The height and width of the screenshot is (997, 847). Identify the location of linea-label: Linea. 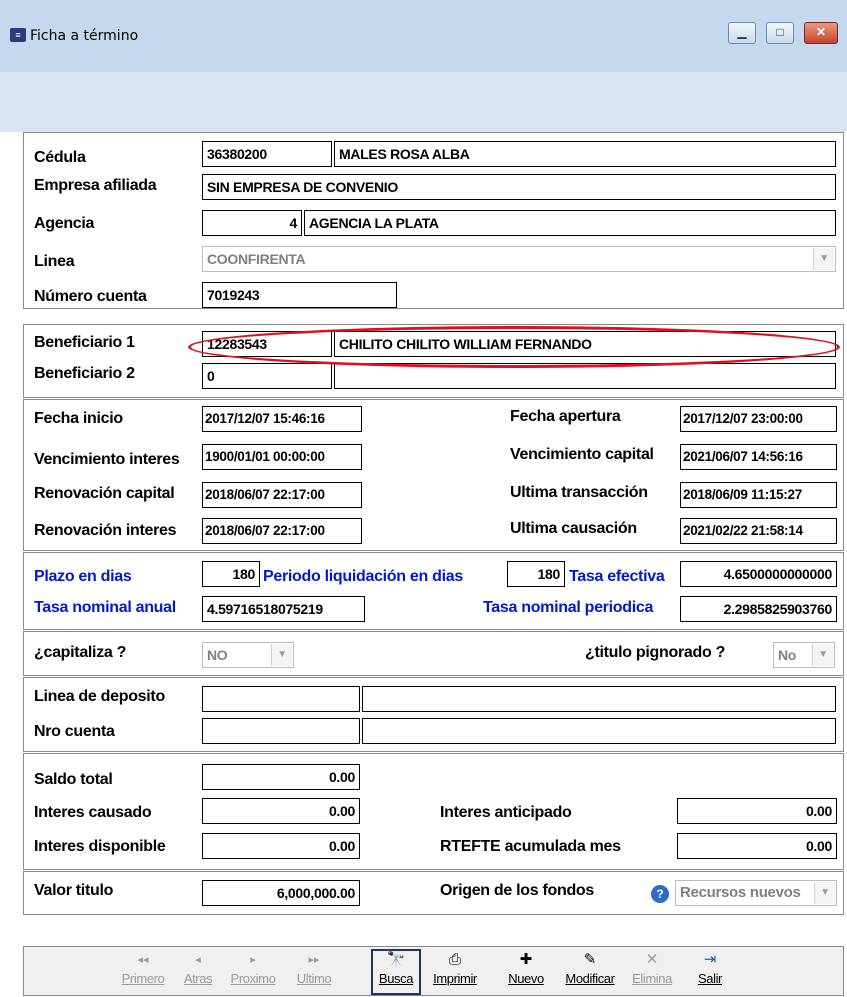
(54, 261).